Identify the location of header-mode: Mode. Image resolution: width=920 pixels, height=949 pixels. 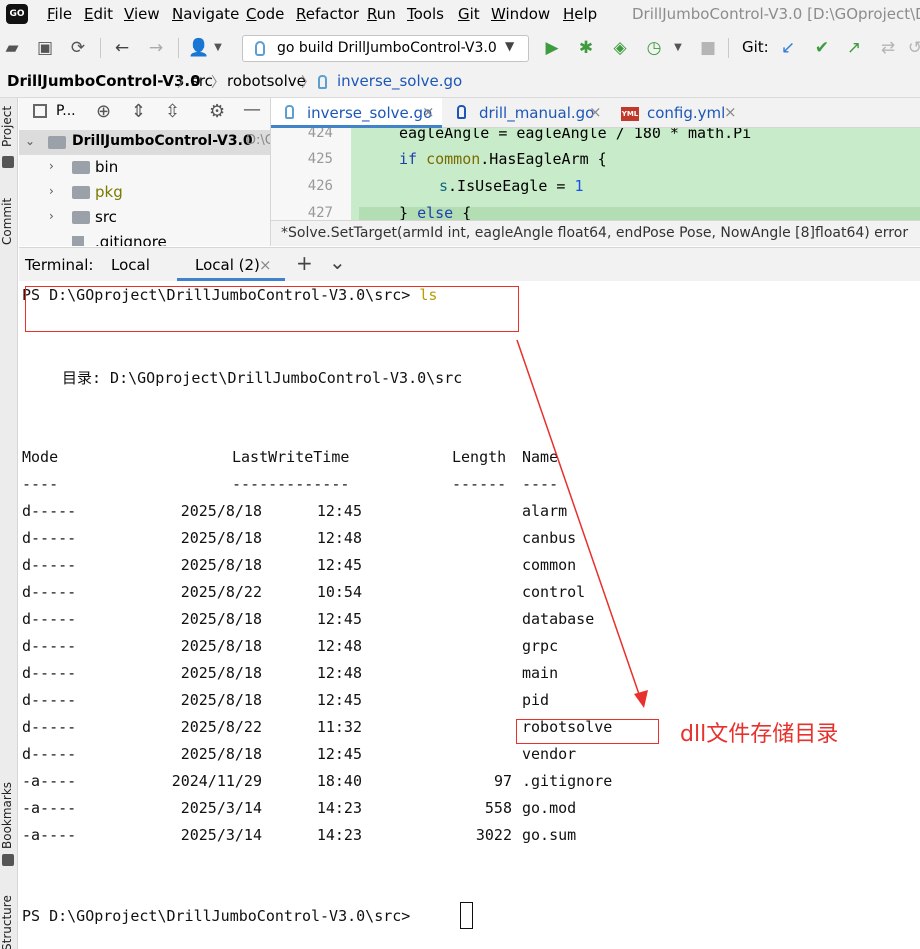
(40, 457).